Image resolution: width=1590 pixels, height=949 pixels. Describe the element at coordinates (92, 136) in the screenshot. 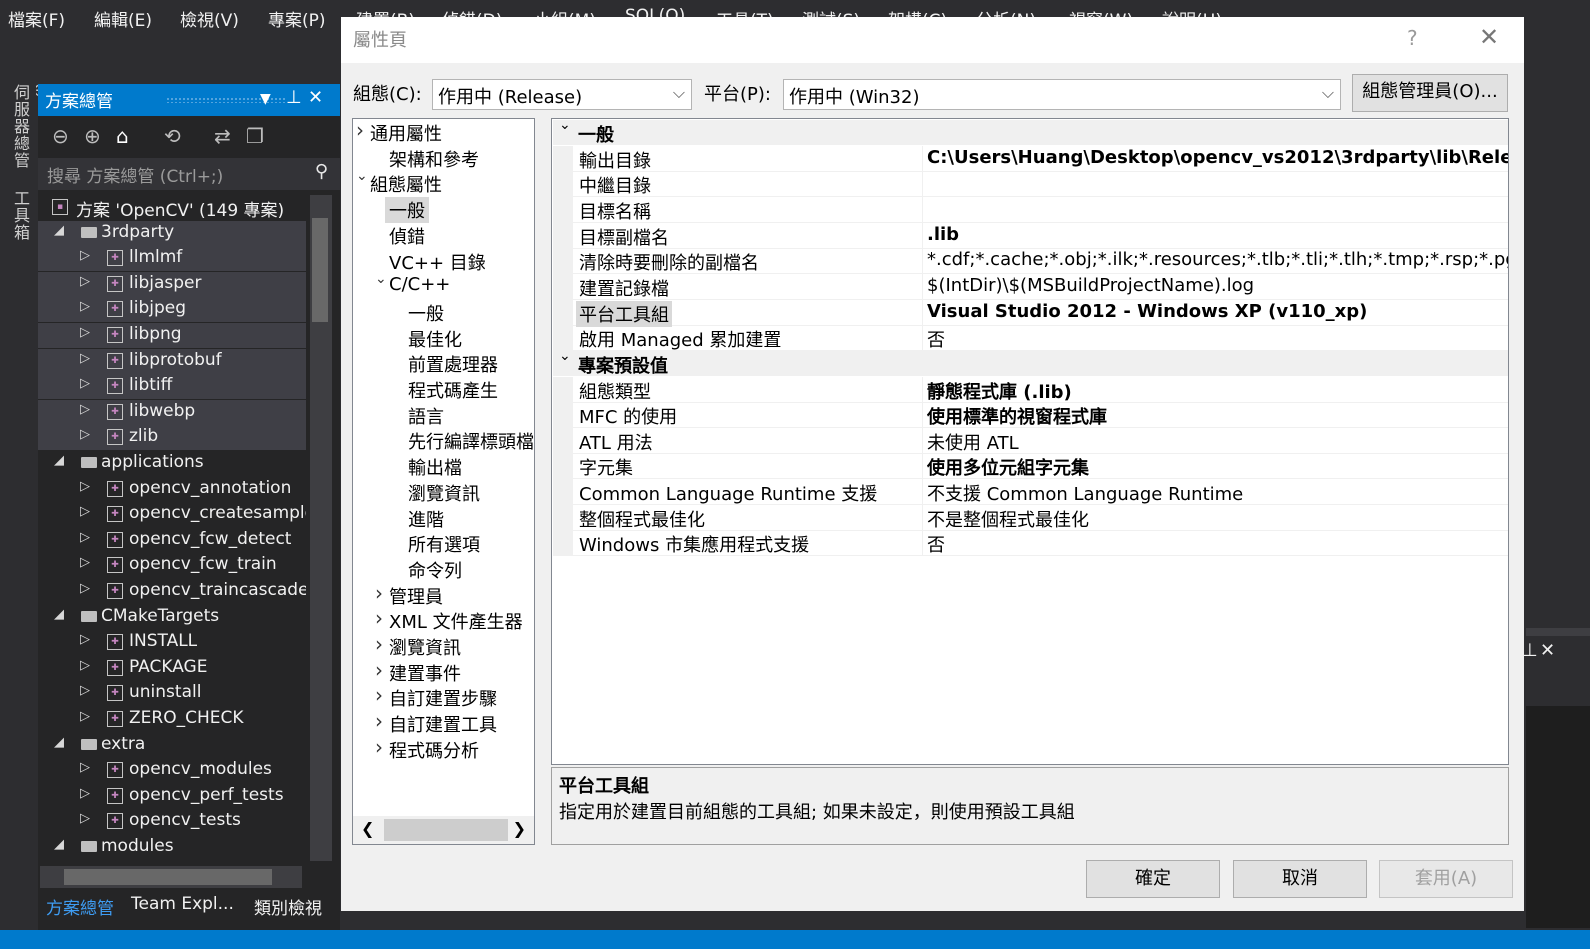

I see `forward-icon: ⊕` at that location.